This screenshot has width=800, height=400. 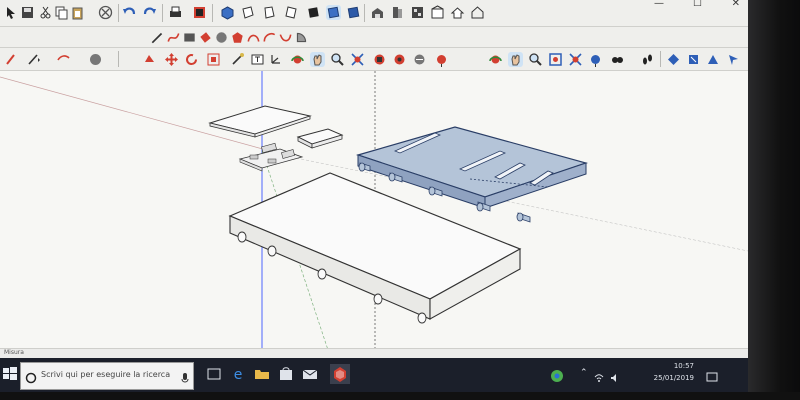 I want to click on maximize-button: ☐, so click(x=697, y=4).